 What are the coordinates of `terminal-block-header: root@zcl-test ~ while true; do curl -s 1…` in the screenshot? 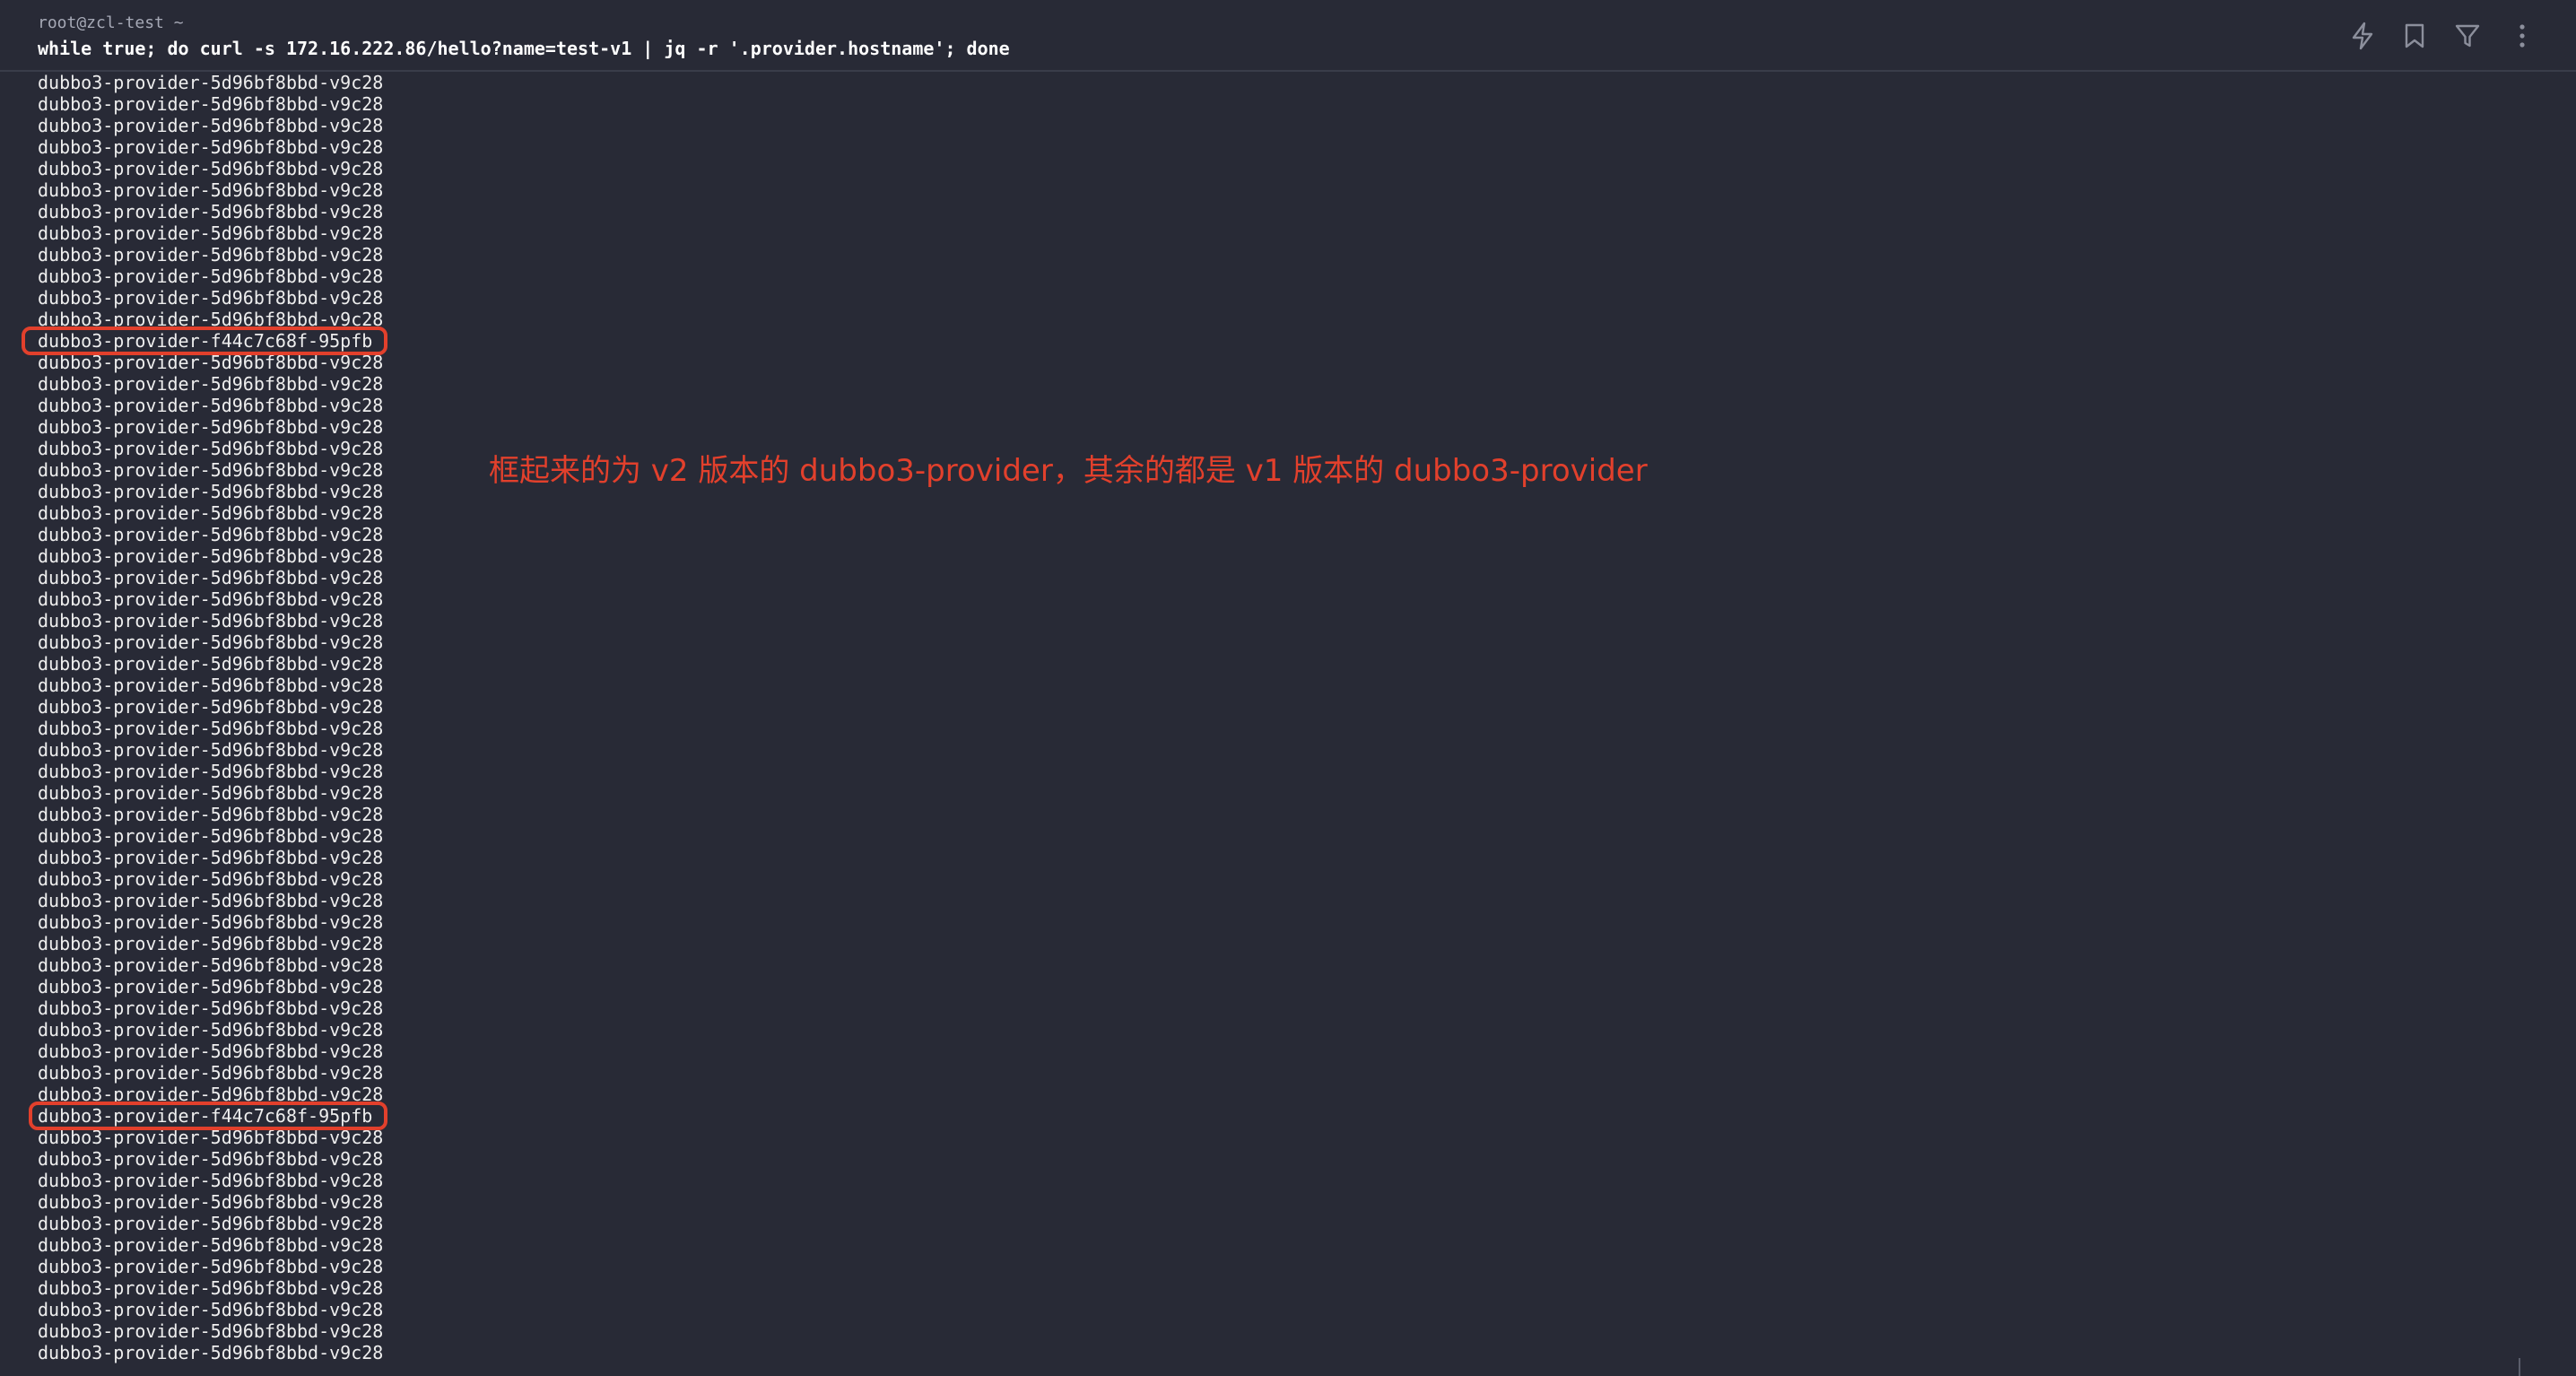 It's located at (1288, 36).